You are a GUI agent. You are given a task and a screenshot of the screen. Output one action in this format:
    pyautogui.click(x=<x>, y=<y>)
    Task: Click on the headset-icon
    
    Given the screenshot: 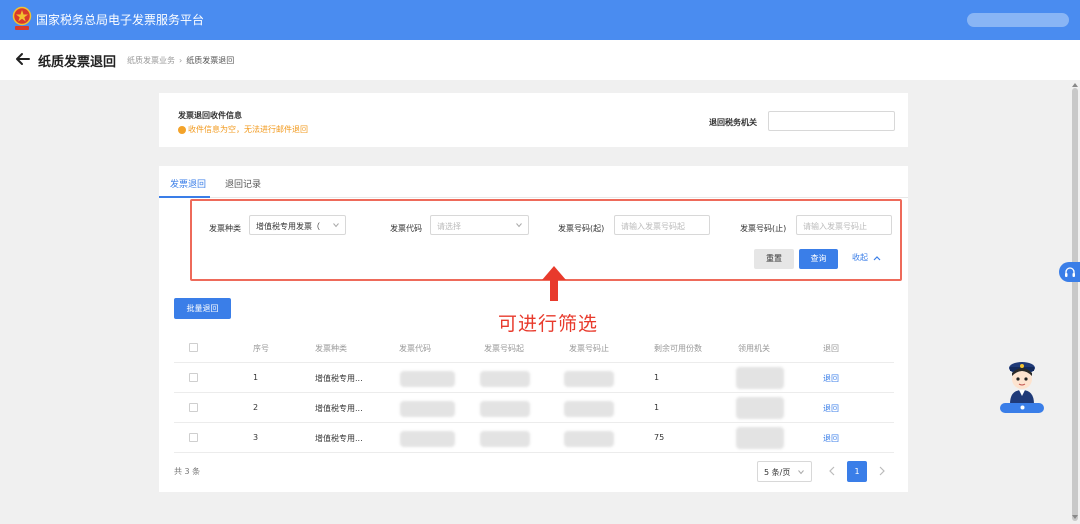 What is the action you would take?
    pyautogui.click(x=1070, y=272)
    